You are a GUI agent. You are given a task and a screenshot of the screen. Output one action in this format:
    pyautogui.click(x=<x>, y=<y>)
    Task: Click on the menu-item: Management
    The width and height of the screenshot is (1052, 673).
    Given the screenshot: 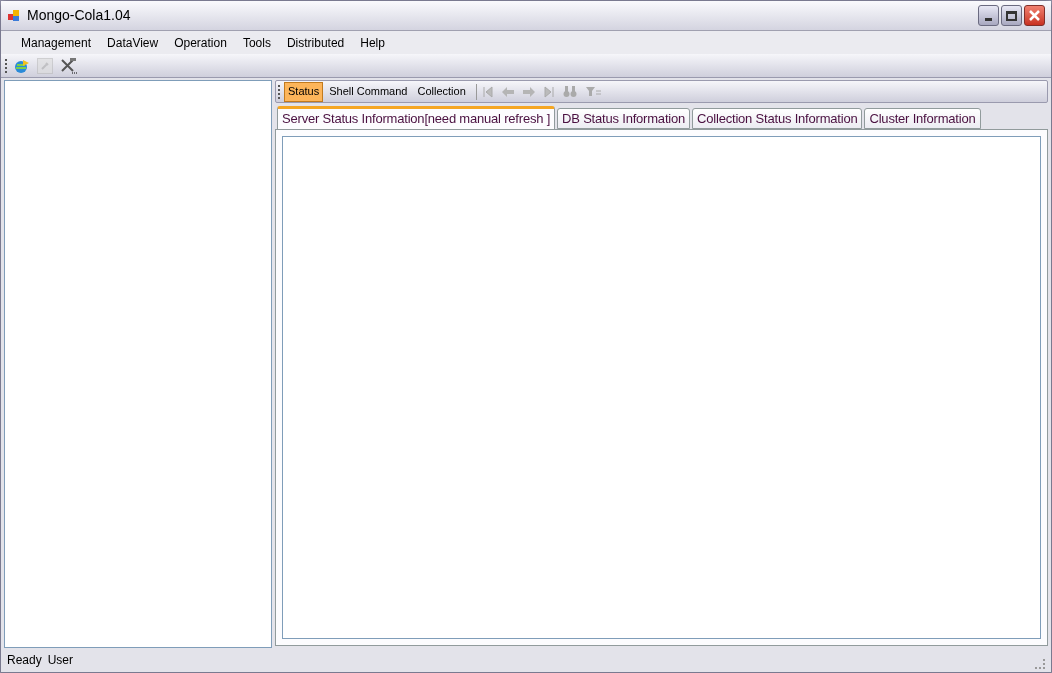 What is the action you would take?
    pyautogui.click(x=56, y=42)
    